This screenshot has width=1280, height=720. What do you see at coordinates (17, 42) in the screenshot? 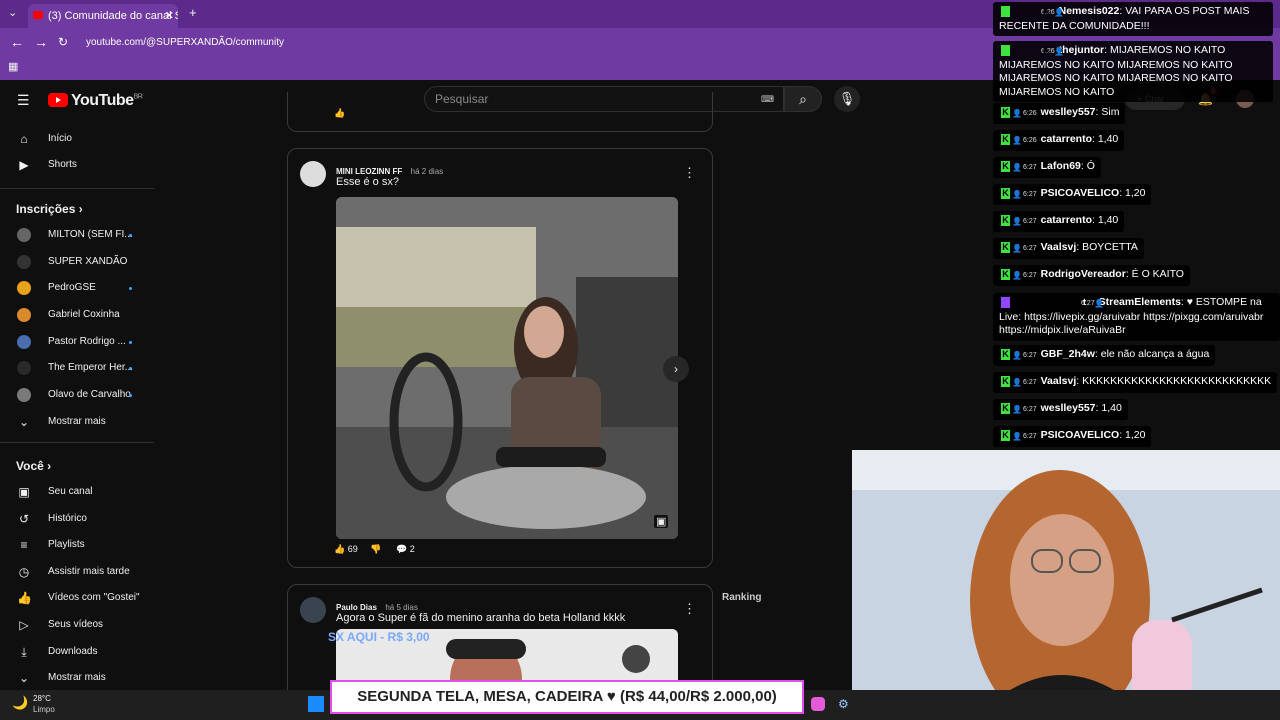
I see `back-icon: ←` at bounding box center [17, 42].